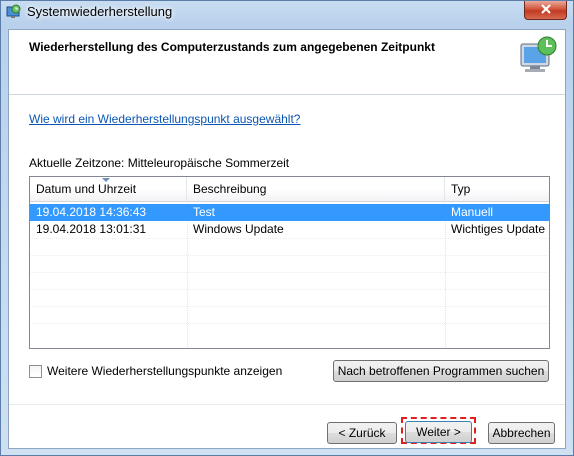 Image resolution: width=574 pixels, height=456 pixels. I want to click on window-title: Systemwiederherstellung, so click(100, 11).